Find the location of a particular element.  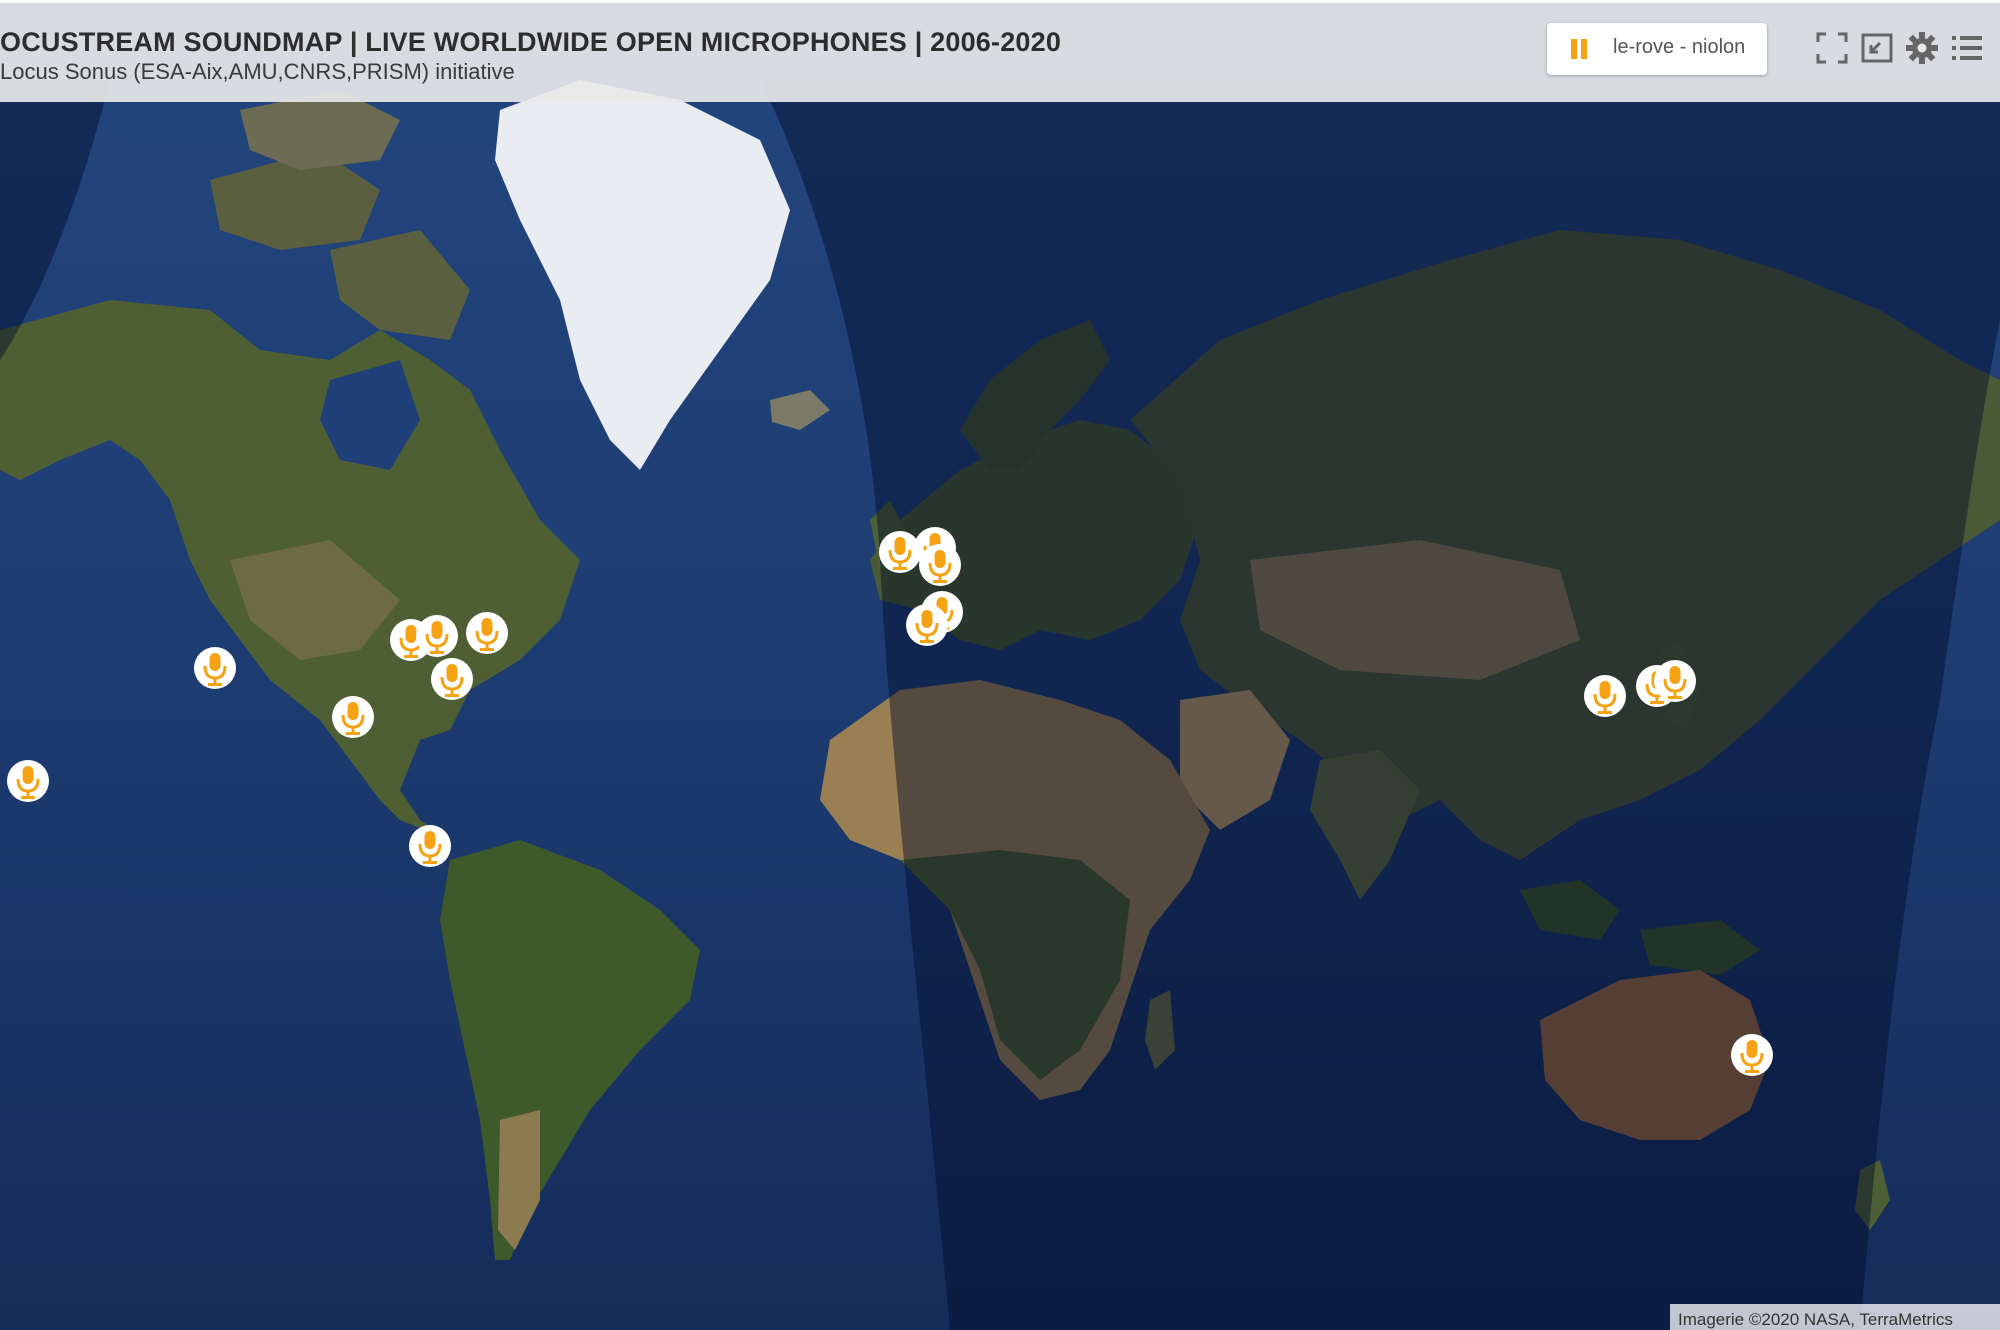

now-playing-player: le-rove - niolon is located at coordinates (1657, 49).